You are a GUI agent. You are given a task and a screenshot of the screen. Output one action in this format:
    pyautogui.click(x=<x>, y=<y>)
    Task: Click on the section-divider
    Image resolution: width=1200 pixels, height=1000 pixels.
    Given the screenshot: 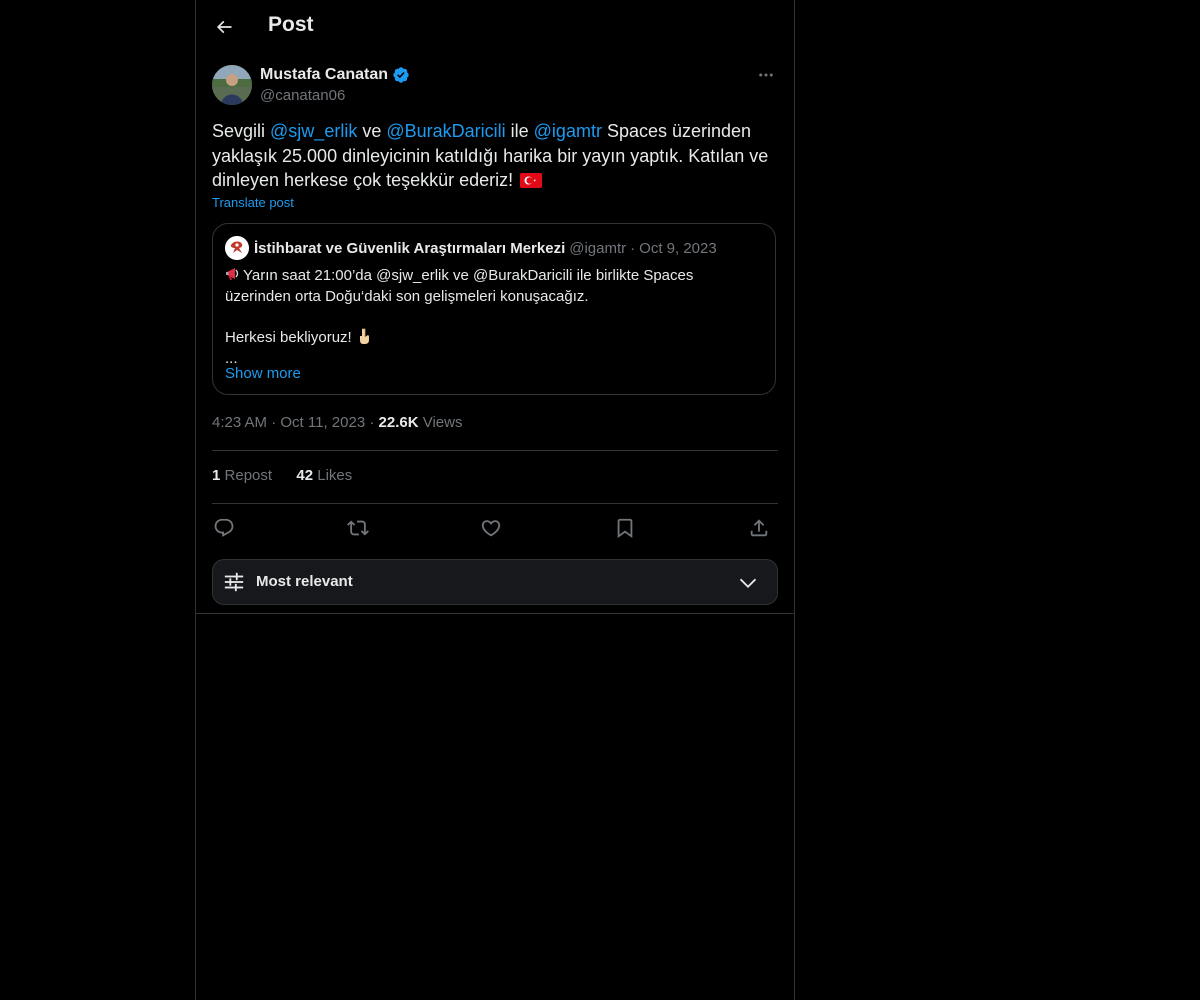 What is the action you would take?
    pyautogui.click(x=495, y=613)
    